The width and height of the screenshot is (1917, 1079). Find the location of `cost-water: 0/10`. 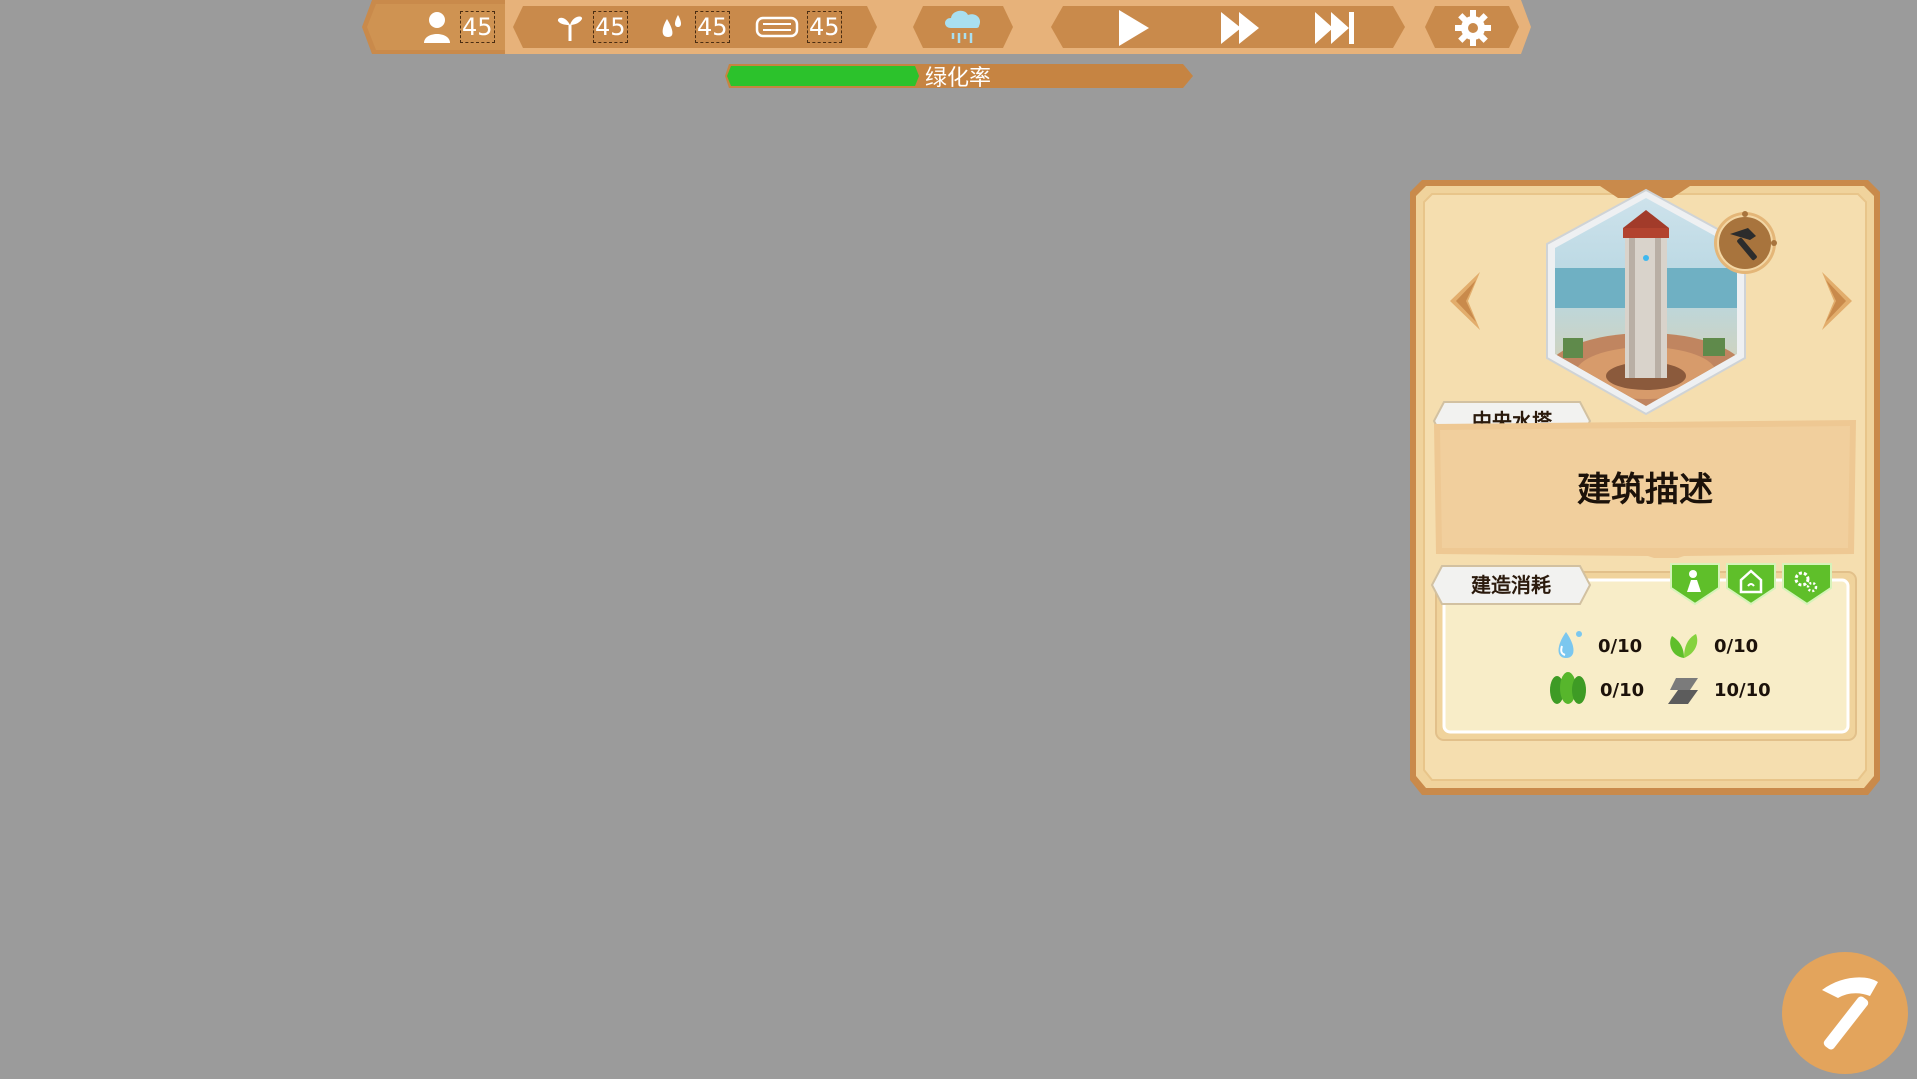

cost-water: 0/10 is located at coordinates (1596, 646).